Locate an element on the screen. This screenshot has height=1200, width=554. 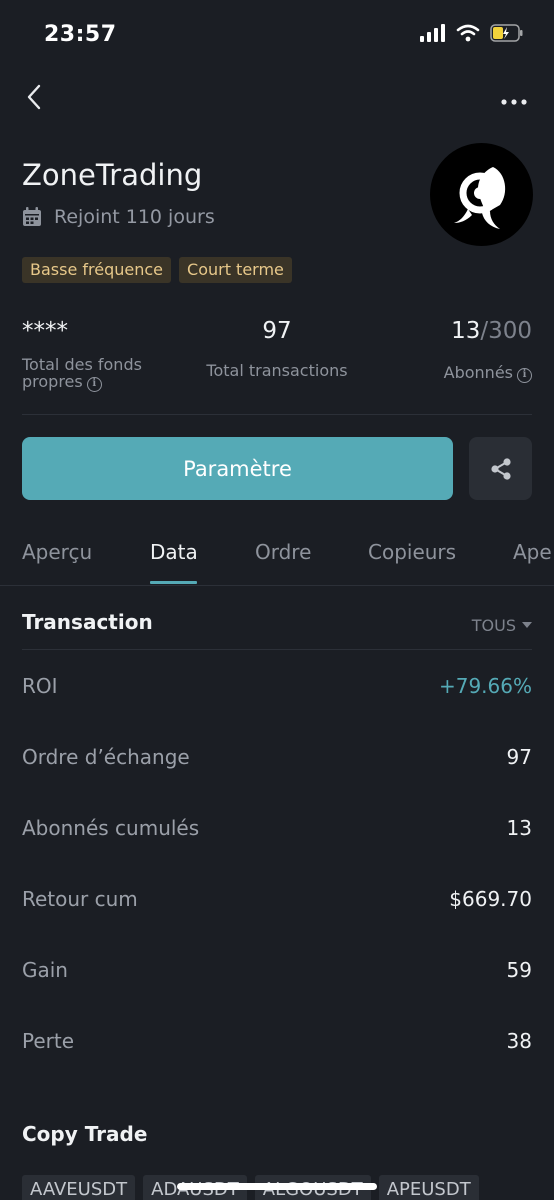
back-button is located at coordinates (35, 97).